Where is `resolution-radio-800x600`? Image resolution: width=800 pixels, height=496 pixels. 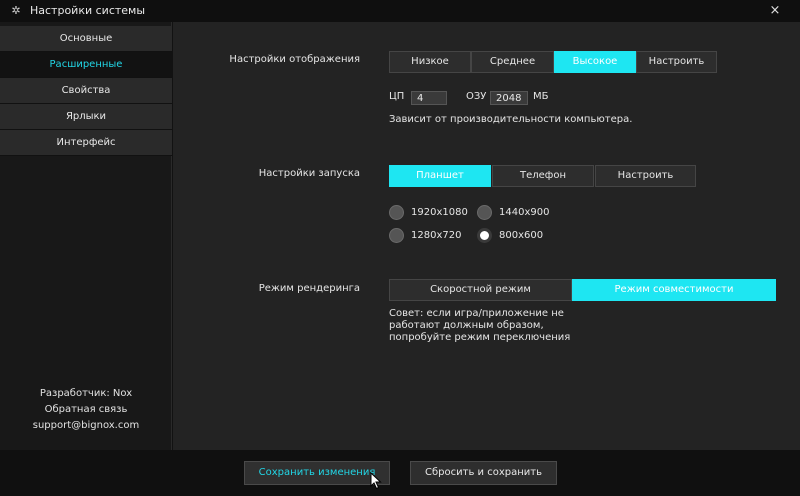 resolution-radio-800x600 is located at coordinates (484, 235).